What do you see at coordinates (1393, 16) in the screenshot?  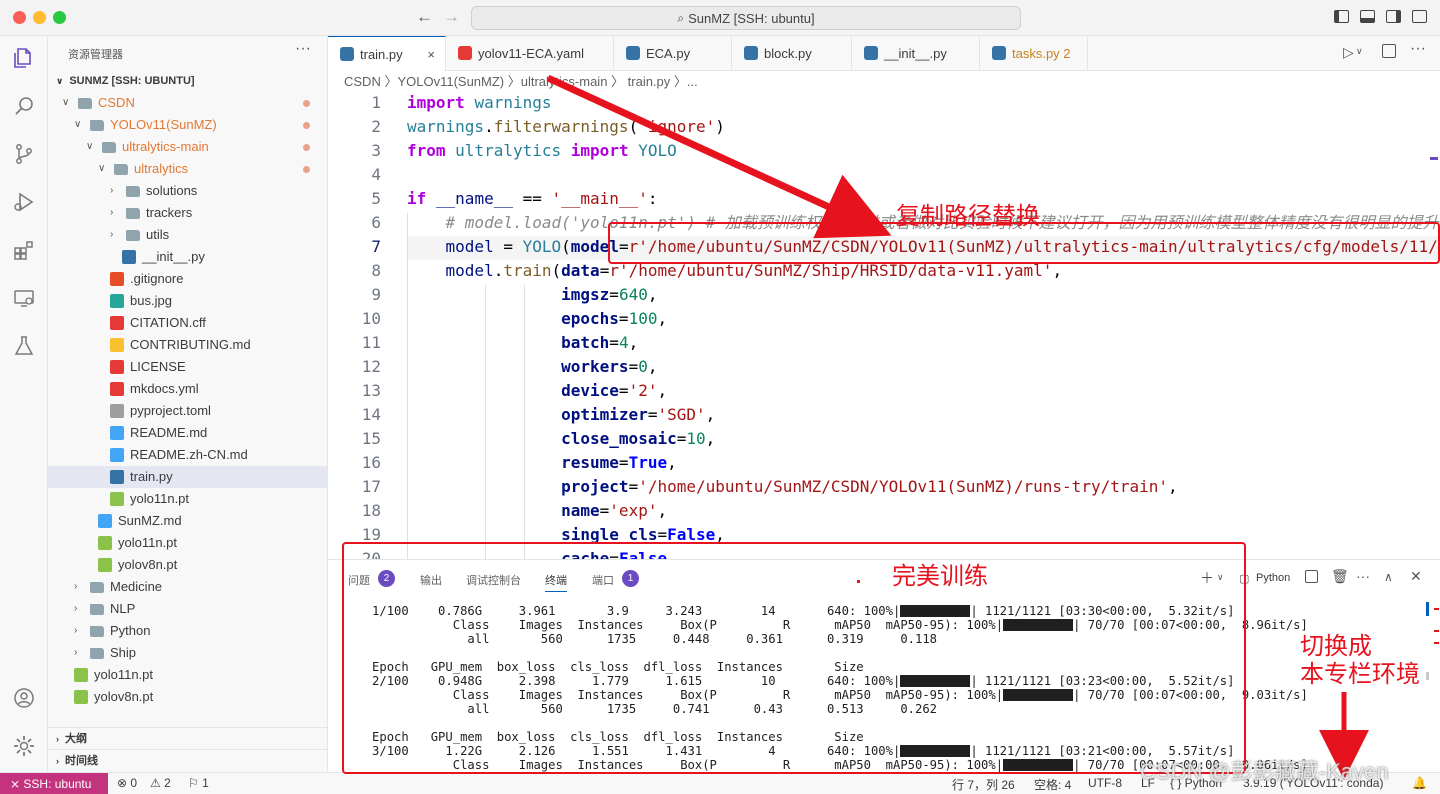 I see `toggle-secondary-sidebar-icon` at bounding box center [1393, 16].